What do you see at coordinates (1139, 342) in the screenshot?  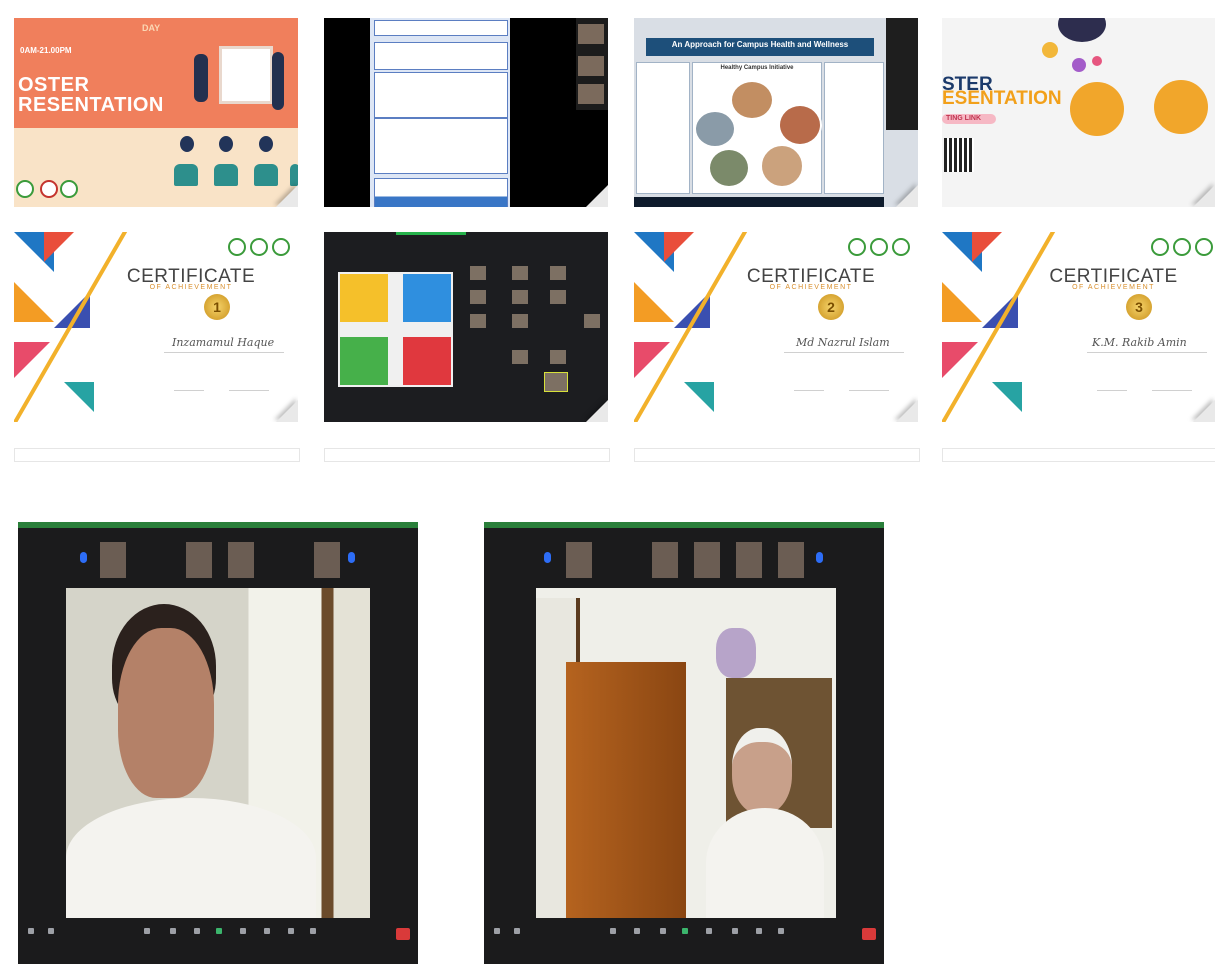 I see `certificate-recipient: K.M. Rakib Amin` at bounding box center [1139, 342].